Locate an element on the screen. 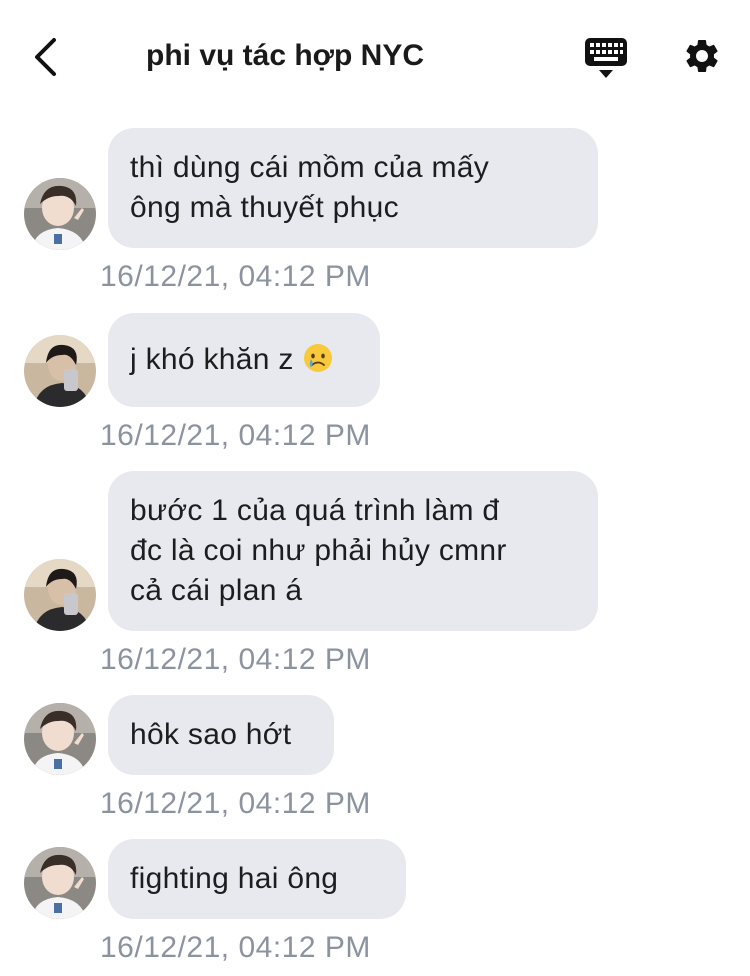 The image size is (750, 976). message-text-line: cả cái plan á is located at coordinates (216, 590).